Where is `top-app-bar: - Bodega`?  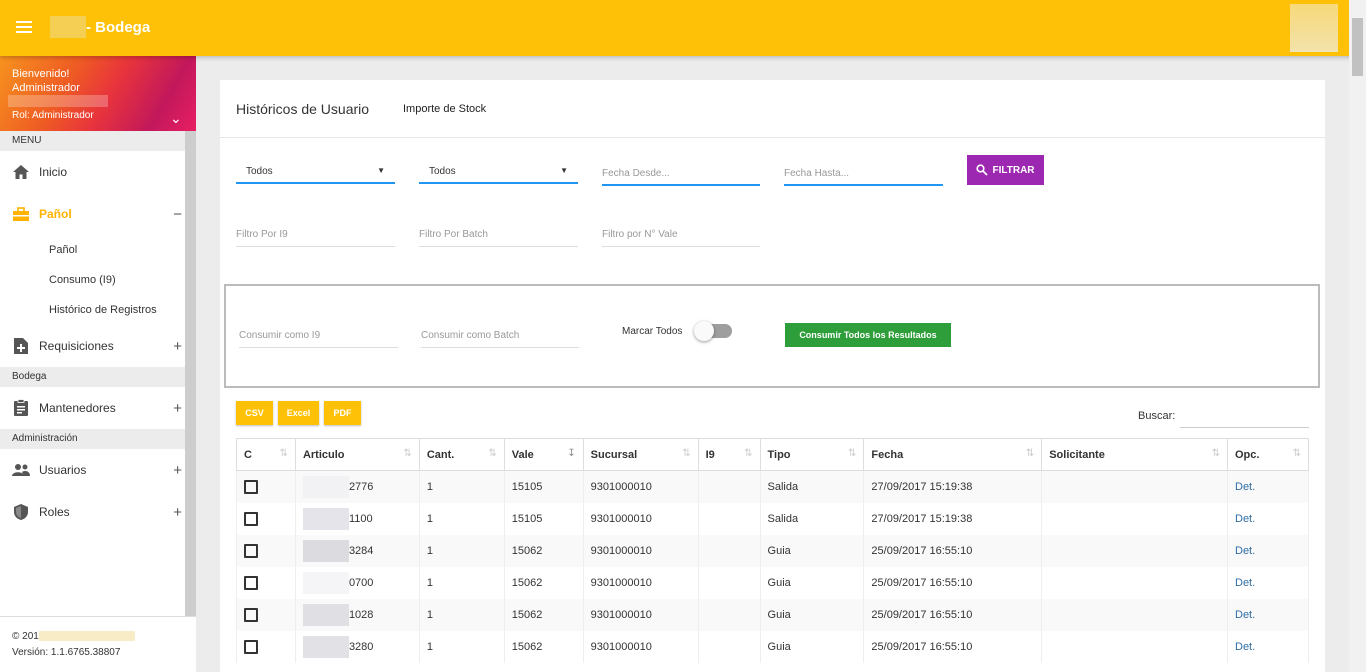 top-app-bar: - Bodega is located at coordinates (683, 28).